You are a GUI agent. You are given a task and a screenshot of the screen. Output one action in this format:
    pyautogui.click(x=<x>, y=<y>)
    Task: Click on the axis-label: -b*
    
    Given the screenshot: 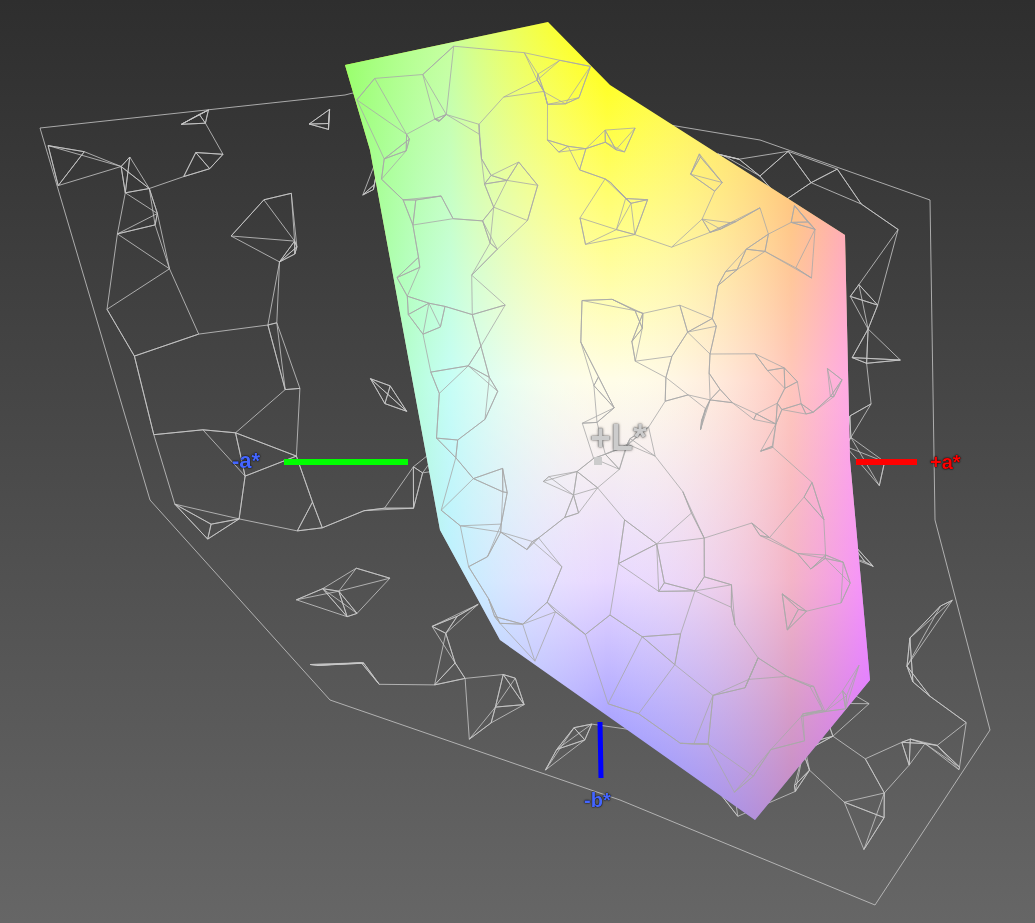 What is the action you would take?
    pyautogui.click(x=597, y=800)
    